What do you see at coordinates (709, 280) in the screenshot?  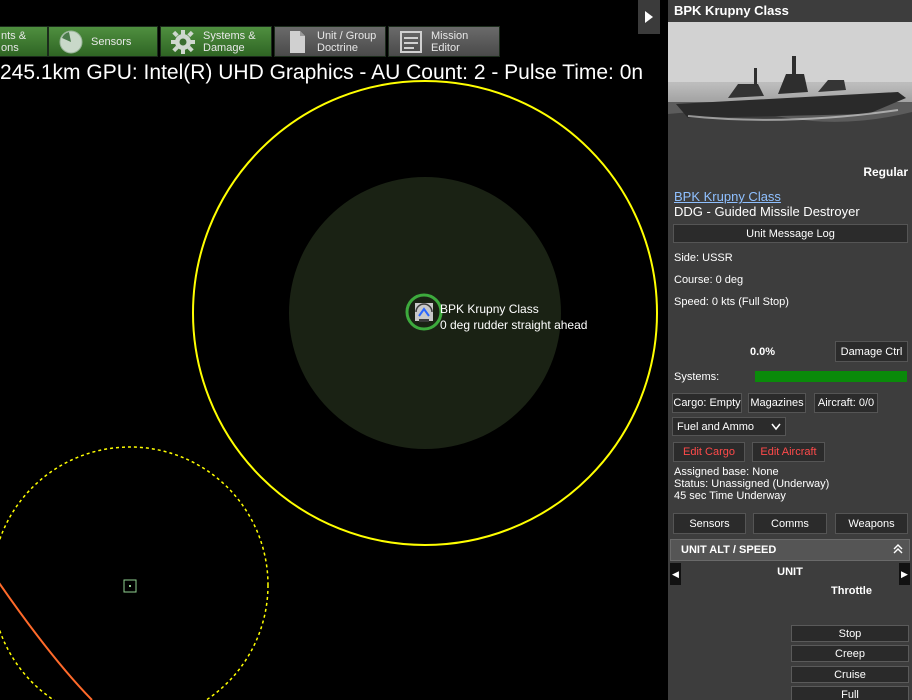 I see `course-label: Course: 0 deg` at bounding box center [709, 280].